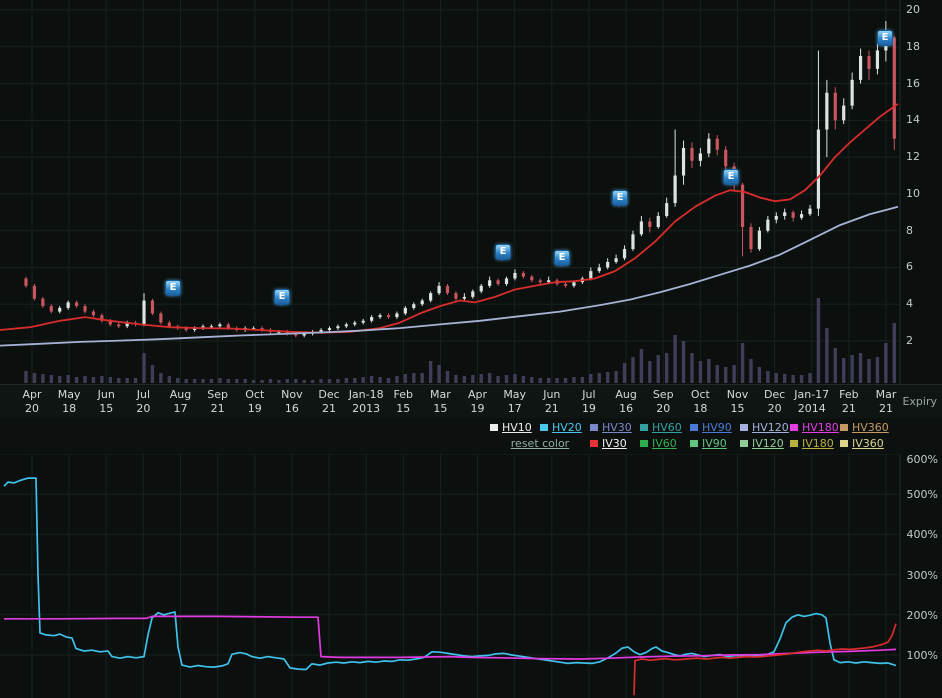 The width and height of the screenshot is (942, 698). What do you see at coordinates (765, 659) in the screenshot?
I see `series-iv30` at bounding box center [765, 659].